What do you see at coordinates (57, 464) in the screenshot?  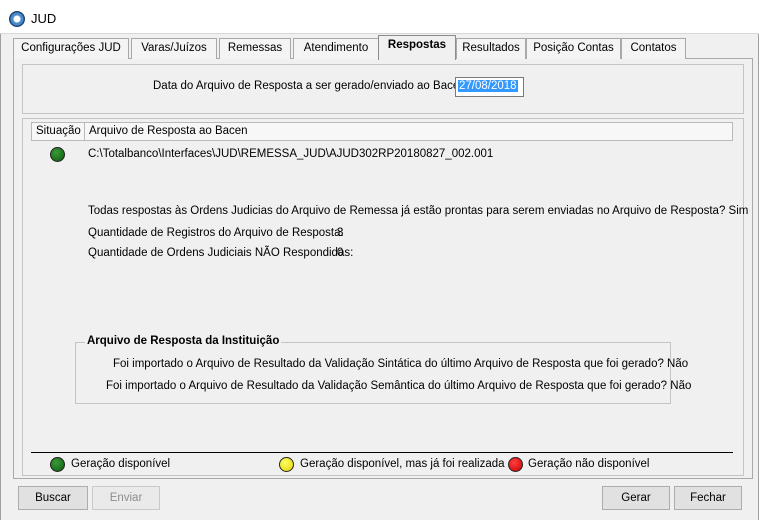 I see `legend-green-icon` at bounding box center [57, 464].